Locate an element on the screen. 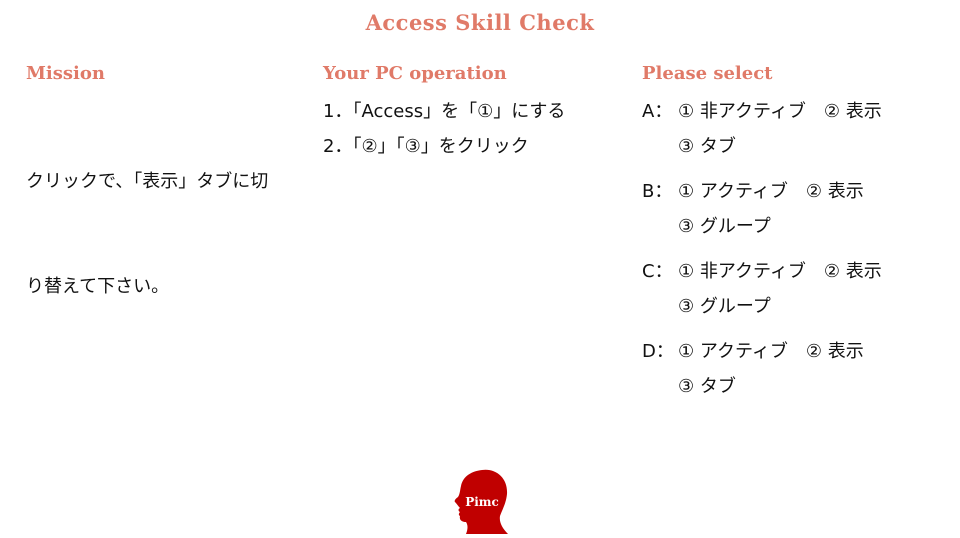  mission-line: クリックで、「表示」タブに切 is located at coordinates (147, 181).